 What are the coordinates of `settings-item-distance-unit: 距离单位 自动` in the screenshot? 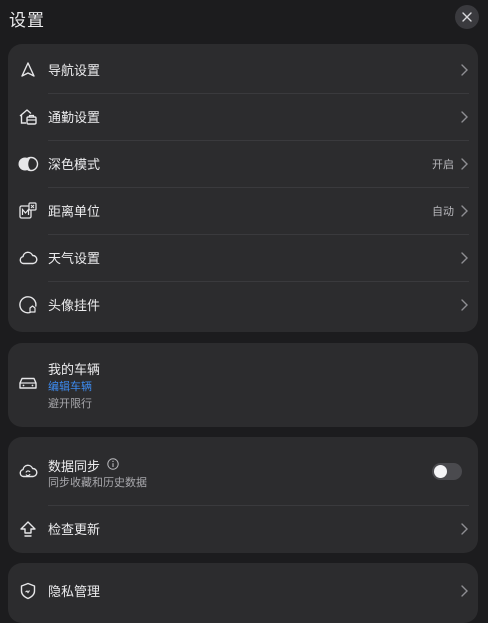 It's located at (243, 210).